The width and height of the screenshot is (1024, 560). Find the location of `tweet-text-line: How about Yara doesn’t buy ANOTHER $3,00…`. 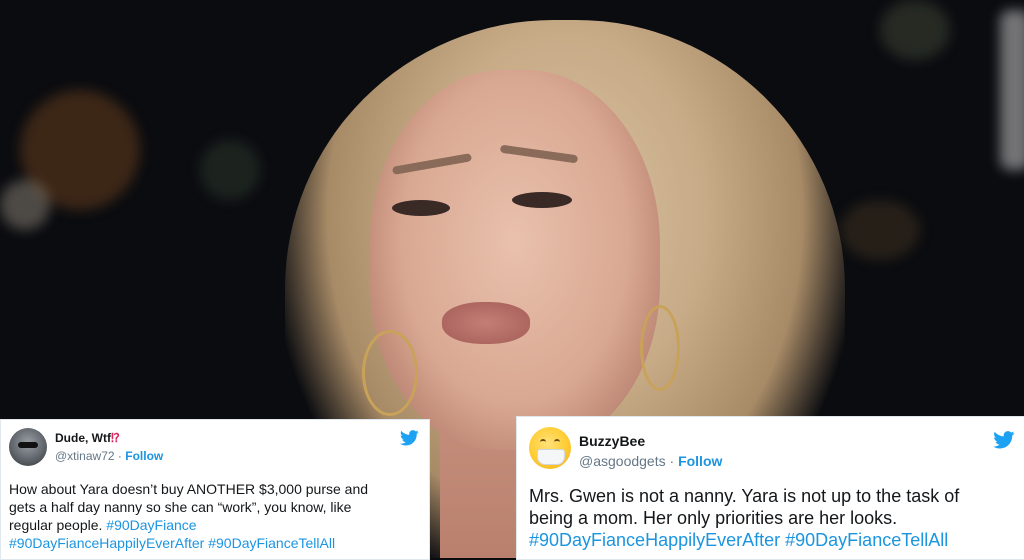

tweet-text-line: How about Yara doesn’t buy ANOTHER $3,00… is located at coordinates (189, 489).